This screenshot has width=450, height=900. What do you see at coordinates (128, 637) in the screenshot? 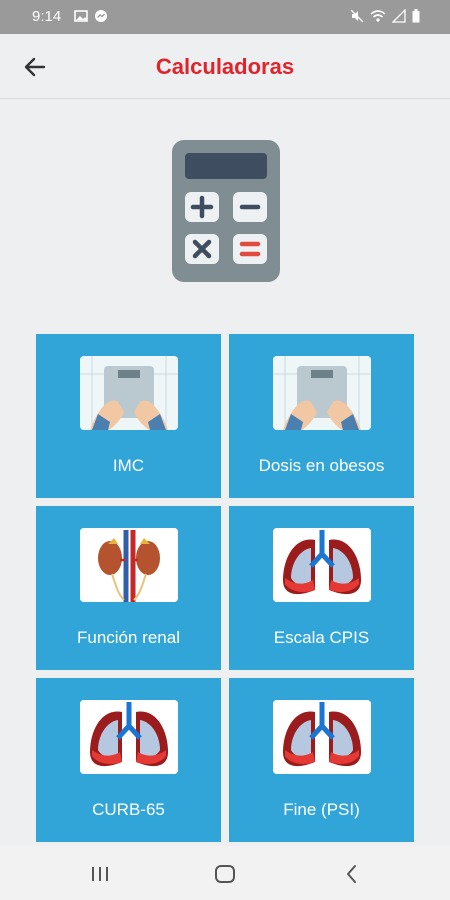
I see `tile-label: Función renal` at bounding box center [128, 637].